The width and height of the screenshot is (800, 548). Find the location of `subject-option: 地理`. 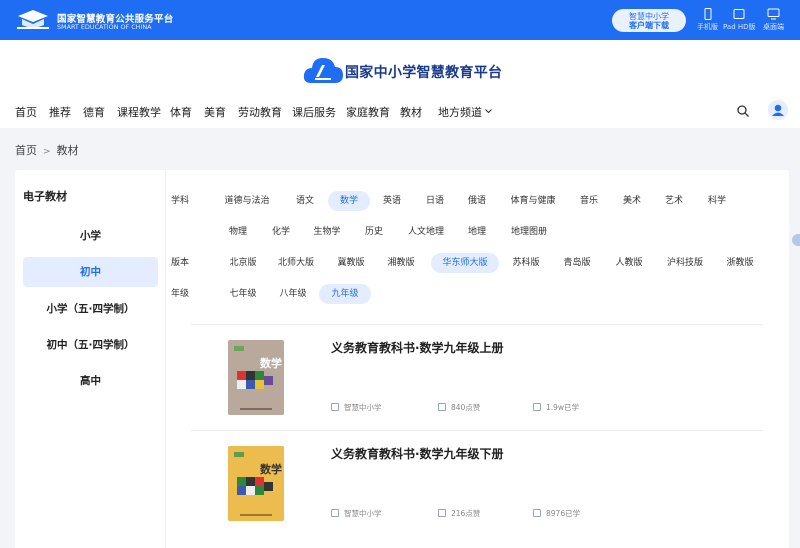

subject-option: 地理 is located at coordinates (477, 232).